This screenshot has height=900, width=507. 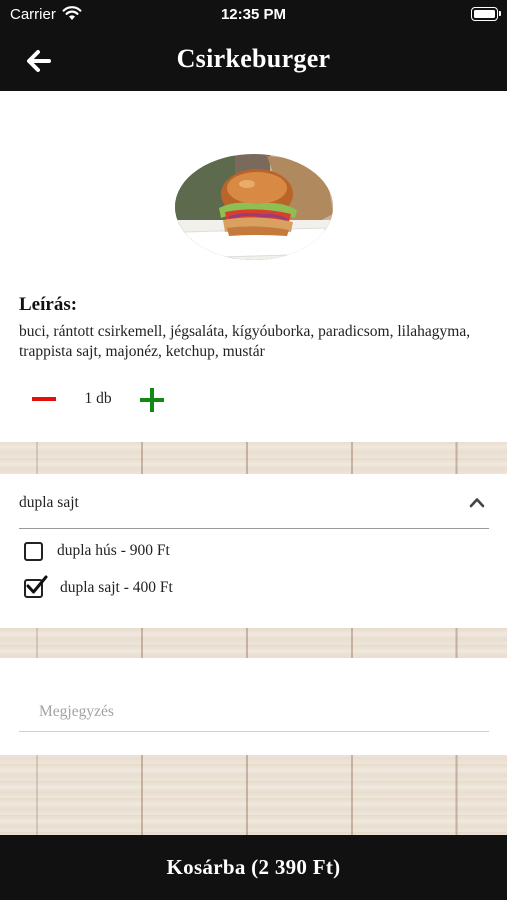 I want to click on checkmark-icon, so click(x=37, y=584).